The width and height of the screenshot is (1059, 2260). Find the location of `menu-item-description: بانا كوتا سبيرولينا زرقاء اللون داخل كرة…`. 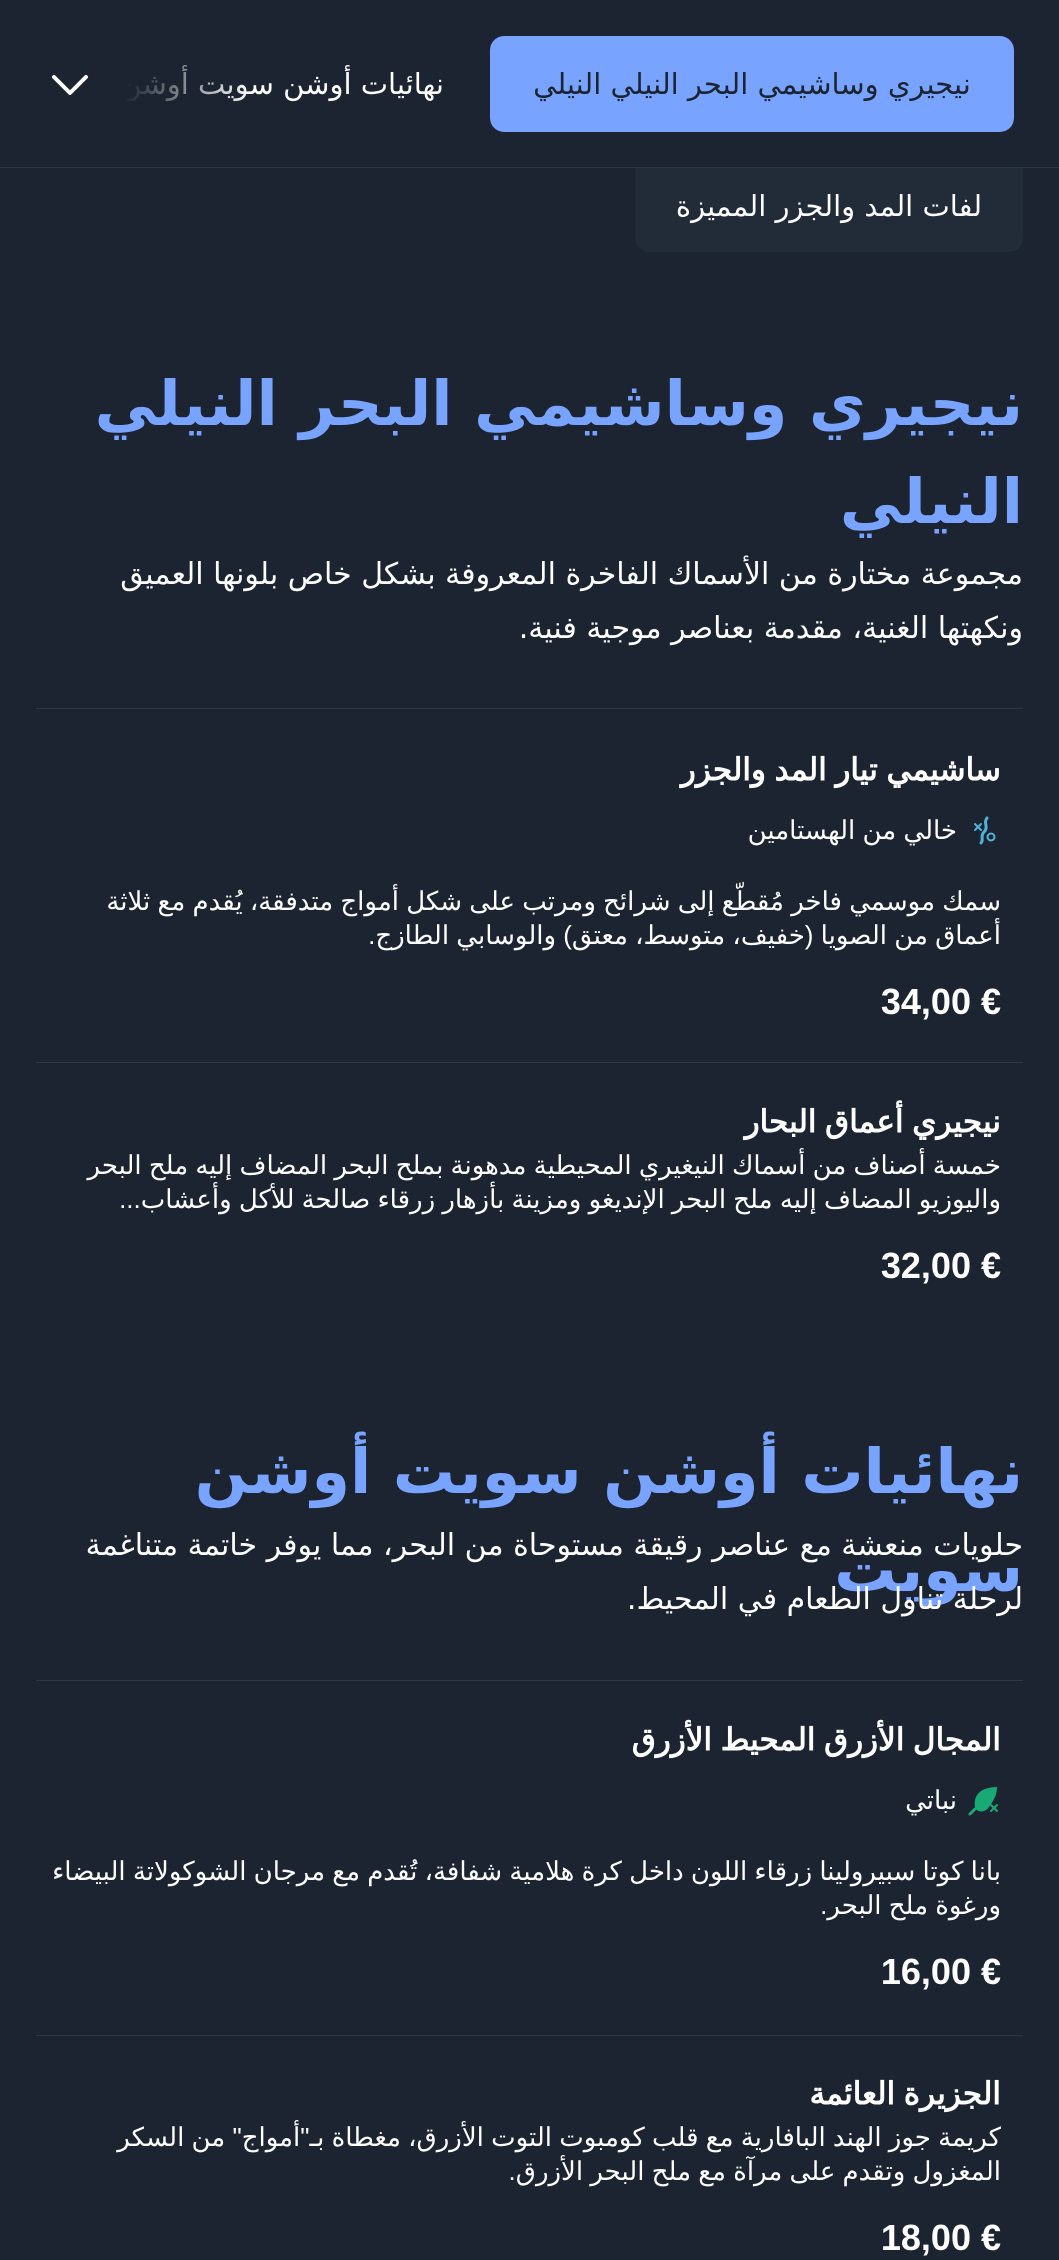

menu-item-description: بانا كوتا سبيرولينا زرقاء اللون داخل كرة… is located at coordinates (526, 1888).